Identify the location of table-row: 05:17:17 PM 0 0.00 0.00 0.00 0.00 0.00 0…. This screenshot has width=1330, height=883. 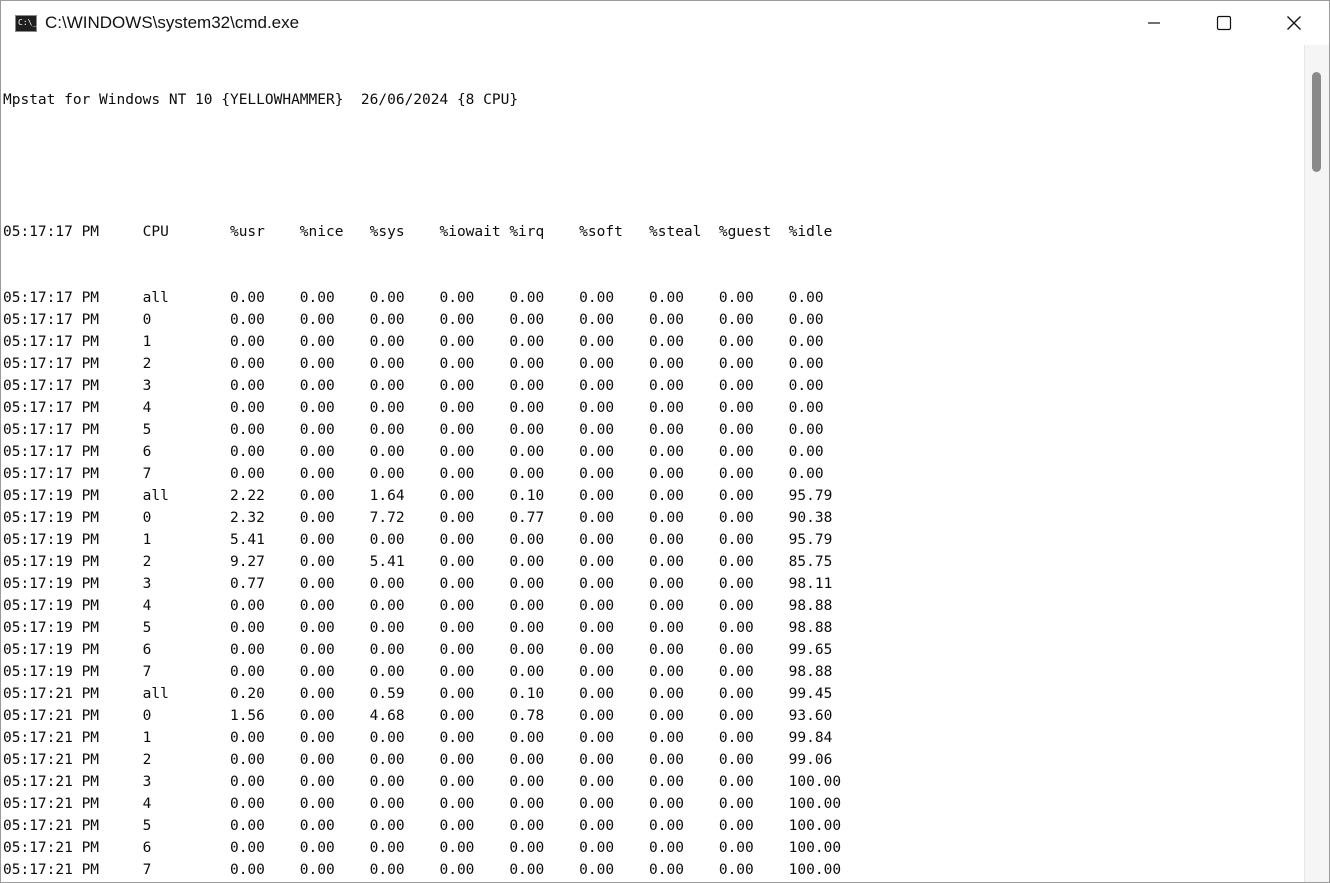
(413, 320).